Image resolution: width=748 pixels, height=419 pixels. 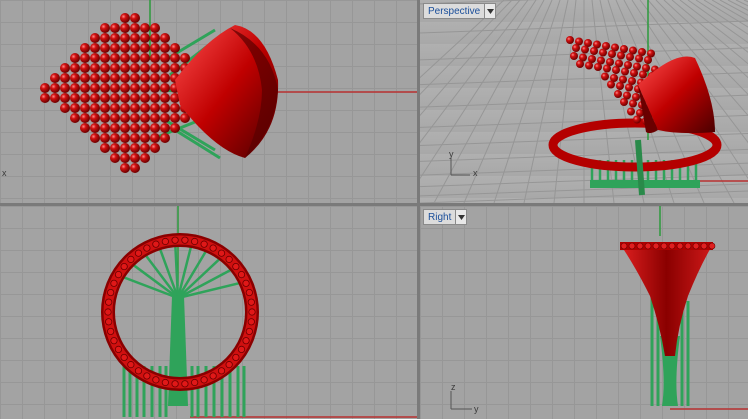 What do you see at coordinates (456, 11) in the screenshot?
I see `viewport-title: Perspective` at bounding box center [456, 11].